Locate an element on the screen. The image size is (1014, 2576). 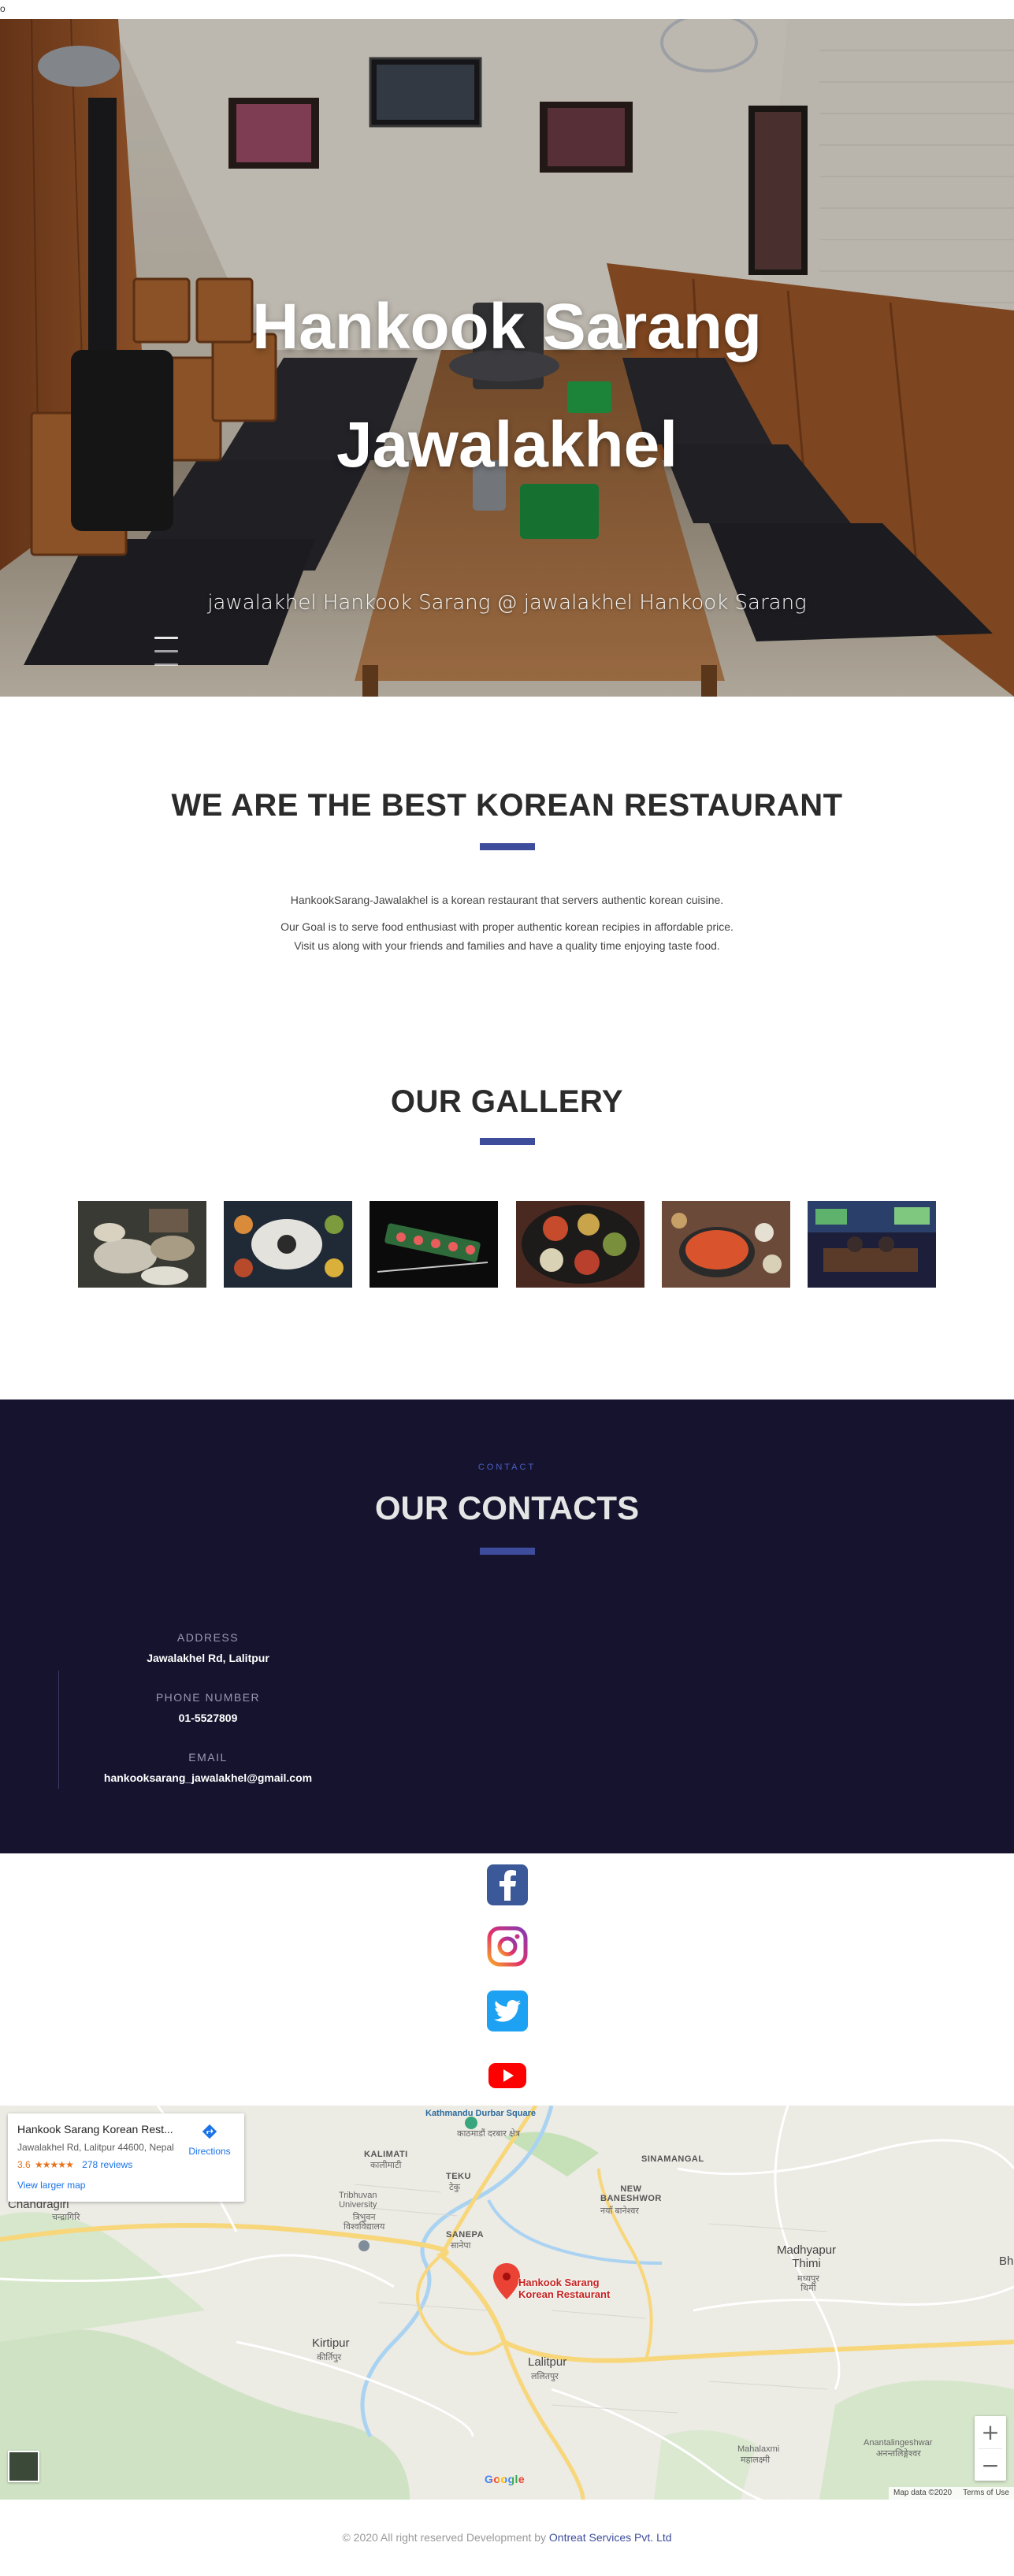
facebook-icon is located at coordinates (508, 1885).